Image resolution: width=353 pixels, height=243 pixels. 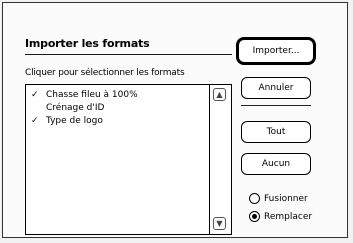 I want to click on replace-radio, so click(x=254, y=216).